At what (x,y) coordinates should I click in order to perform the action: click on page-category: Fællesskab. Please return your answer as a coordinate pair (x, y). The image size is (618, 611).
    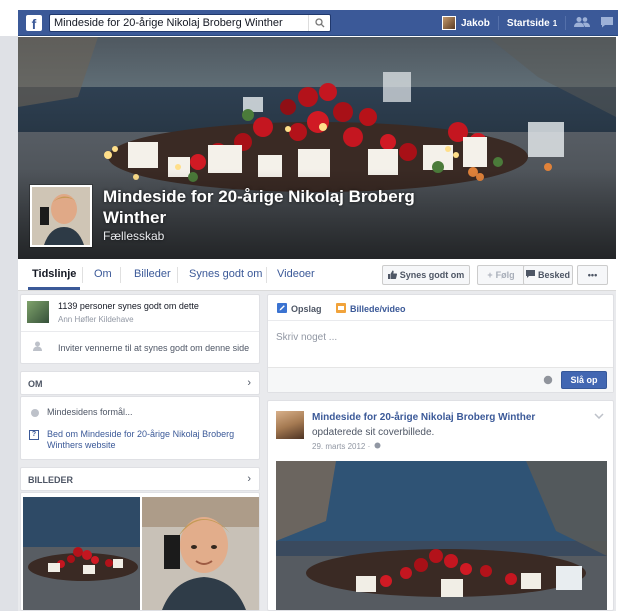
    Looking at the image, I should click on (134, 236).